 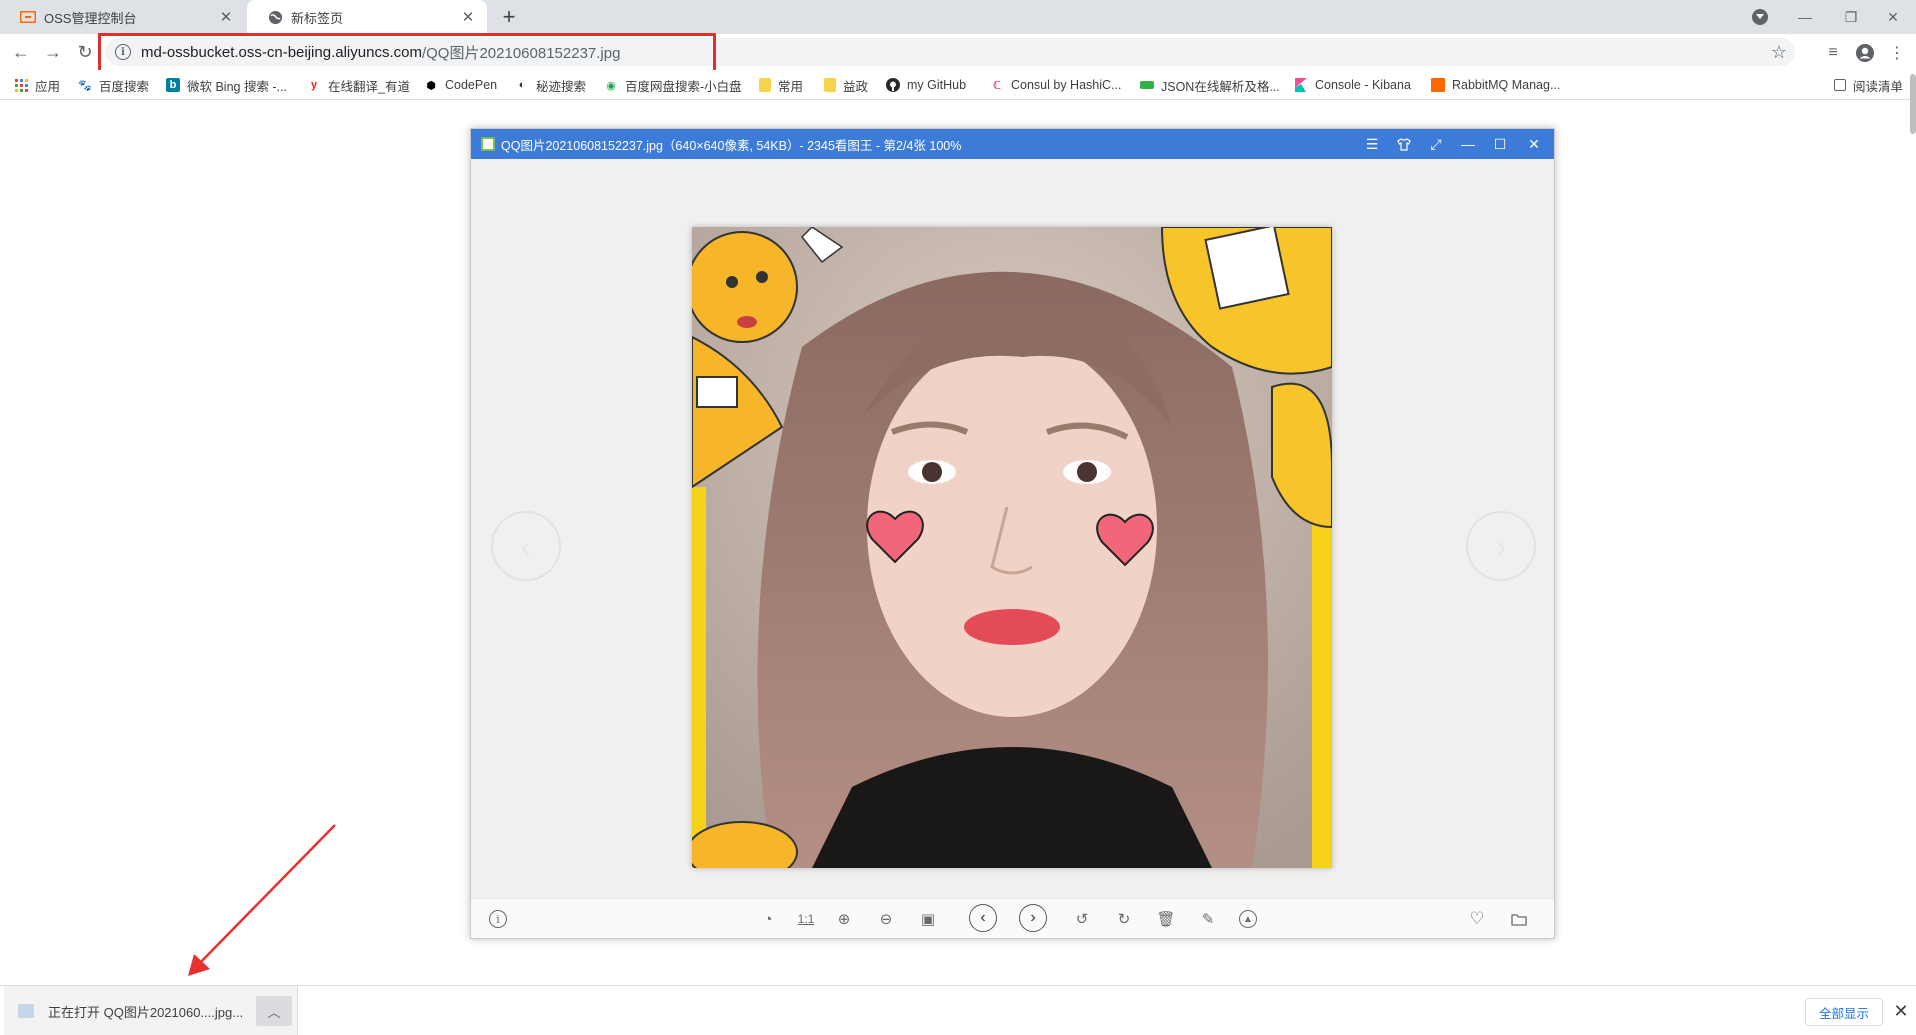 What do you see at coordinates (1779, 52) in the screenshot?
I see `bookmark-star-icon: ☆` at bounding box center [1779, 52].